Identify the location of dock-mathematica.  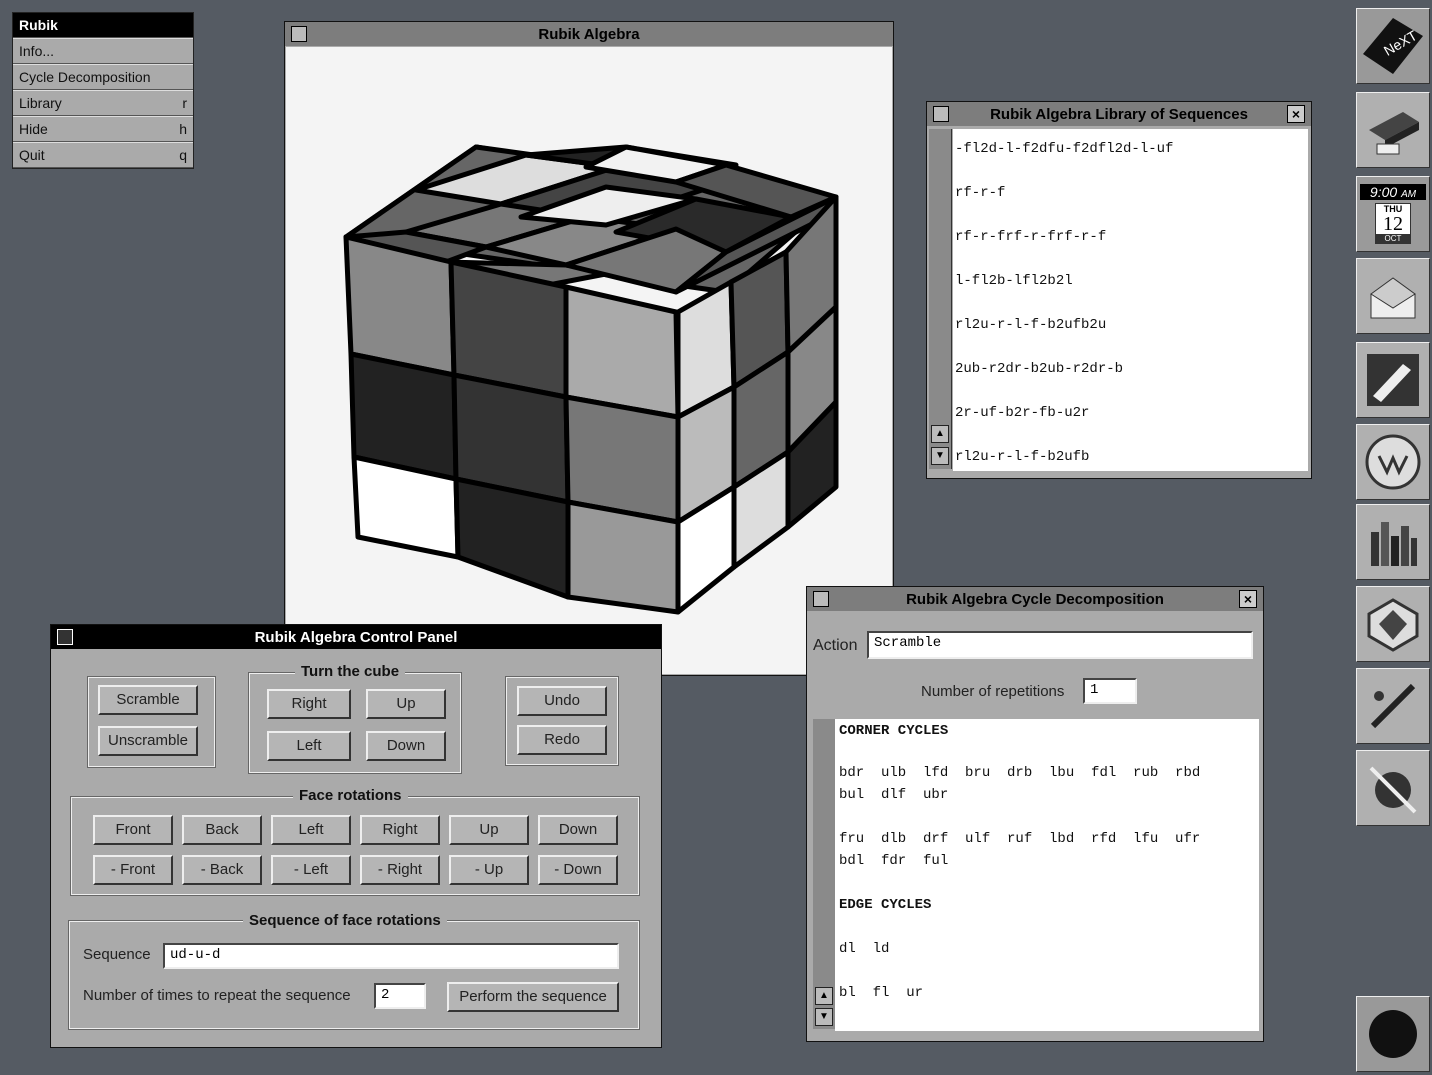
(1393, 624).